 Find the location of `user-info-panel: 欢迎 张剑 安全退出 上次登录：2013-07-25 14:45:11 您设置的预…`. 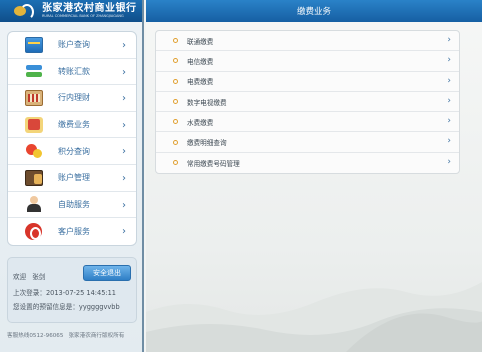

user-info-panel: 欢迎 张剑 安全退出 上次登录：2013-07-25 14:45:11 您设置的预… is located at coordinates (72, 290).